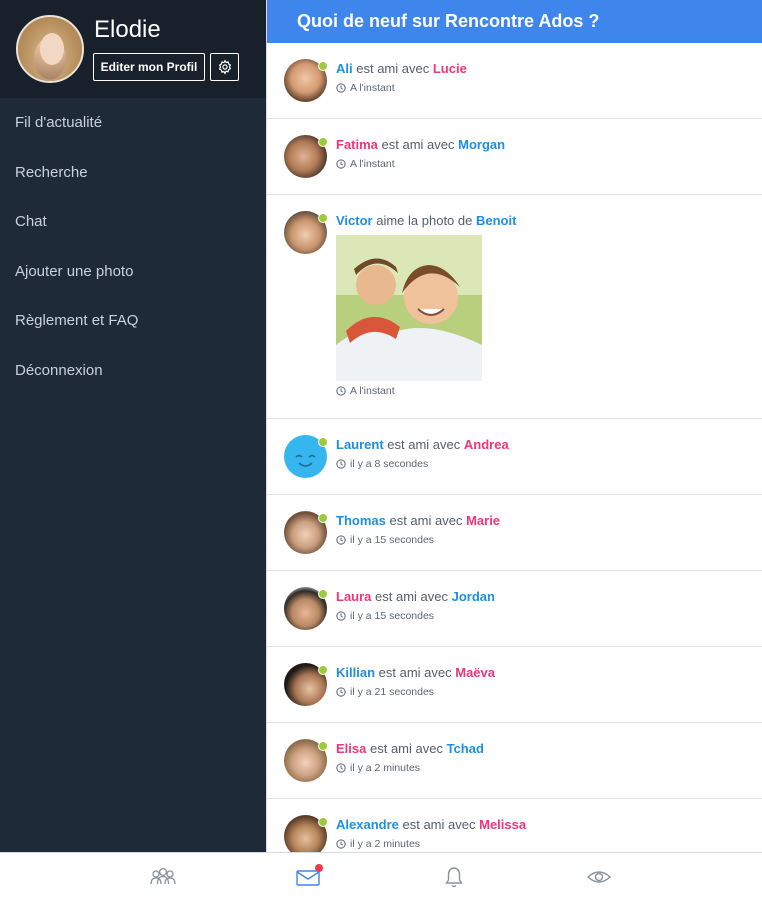  I want to click on eye-icon, so click(599, 877).